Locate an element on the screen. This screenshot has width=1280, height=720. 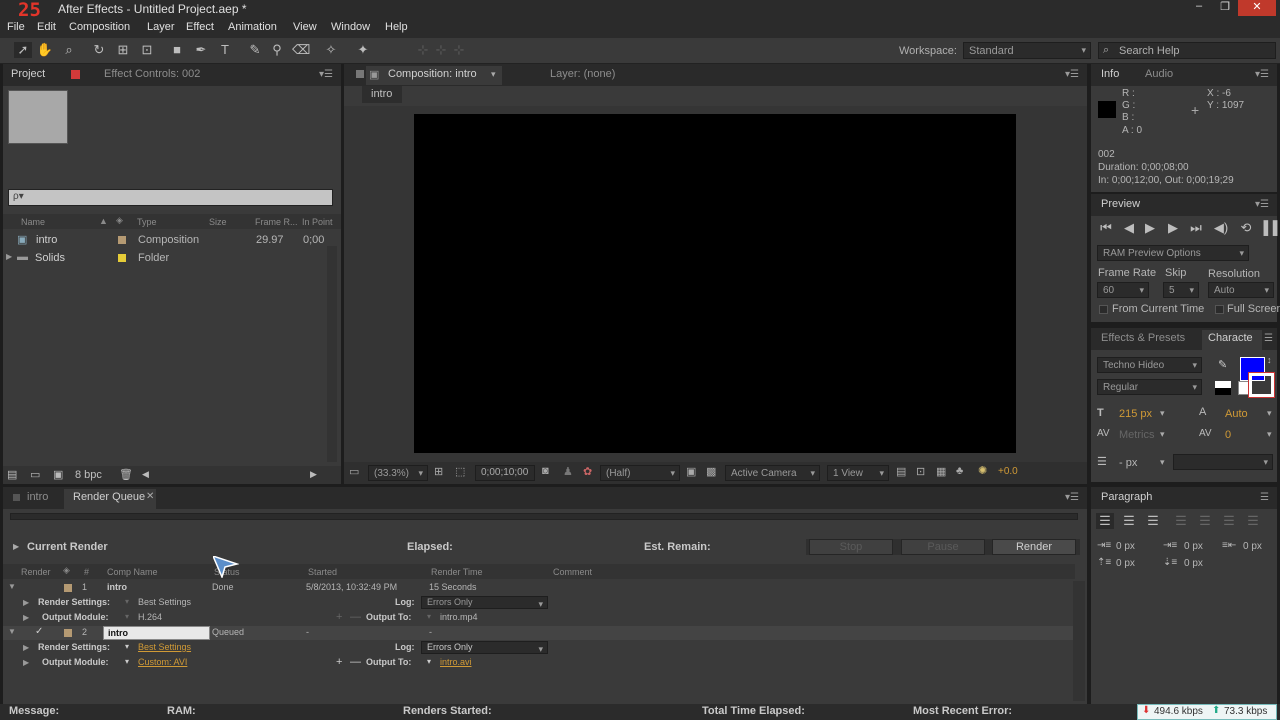
region-of-interest-icon: ▣ is located at coordinates (691, 471).